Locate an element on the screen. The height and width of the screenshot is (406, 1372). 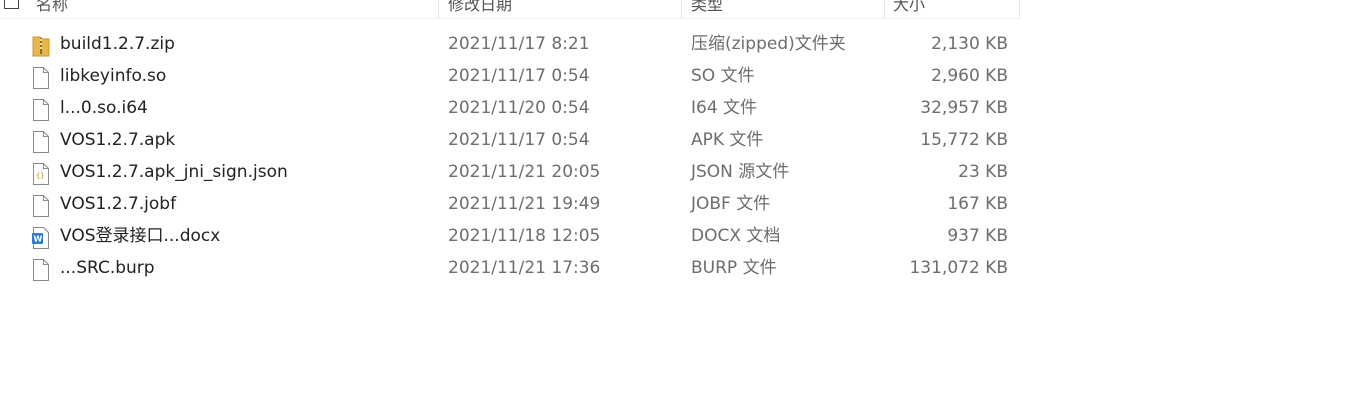
file-name: build1.2.7.zip is located at coordinates (117, 44).